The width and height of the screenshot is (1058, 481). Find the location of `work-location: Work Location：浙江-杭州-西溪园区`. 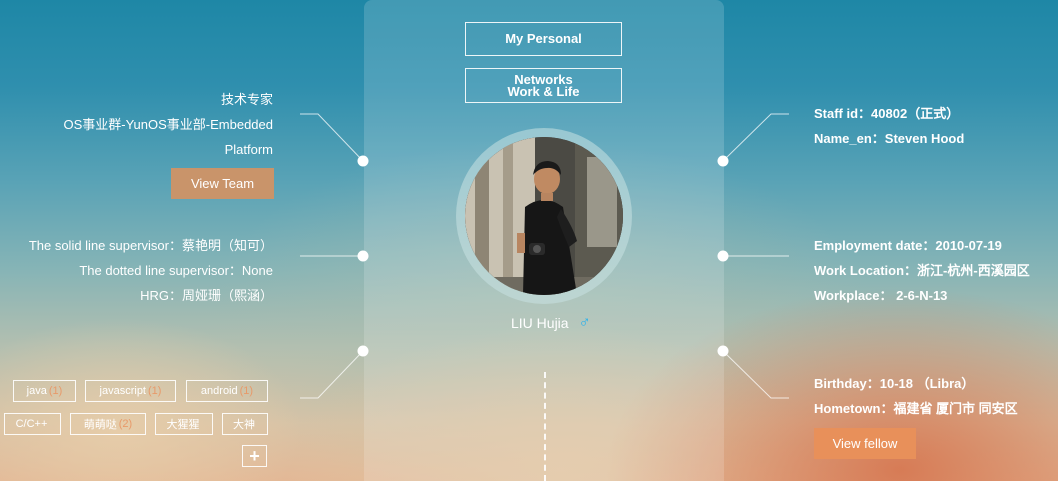

work-location: Work Location：浙江-杭州-西溪园区 is located at coordinates (922, 270).